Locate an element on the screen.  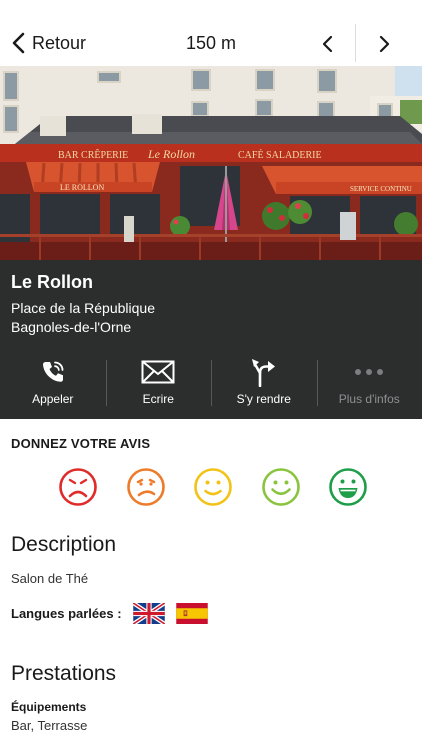
bad-smiley-icon is located at coordinates (146, 487).